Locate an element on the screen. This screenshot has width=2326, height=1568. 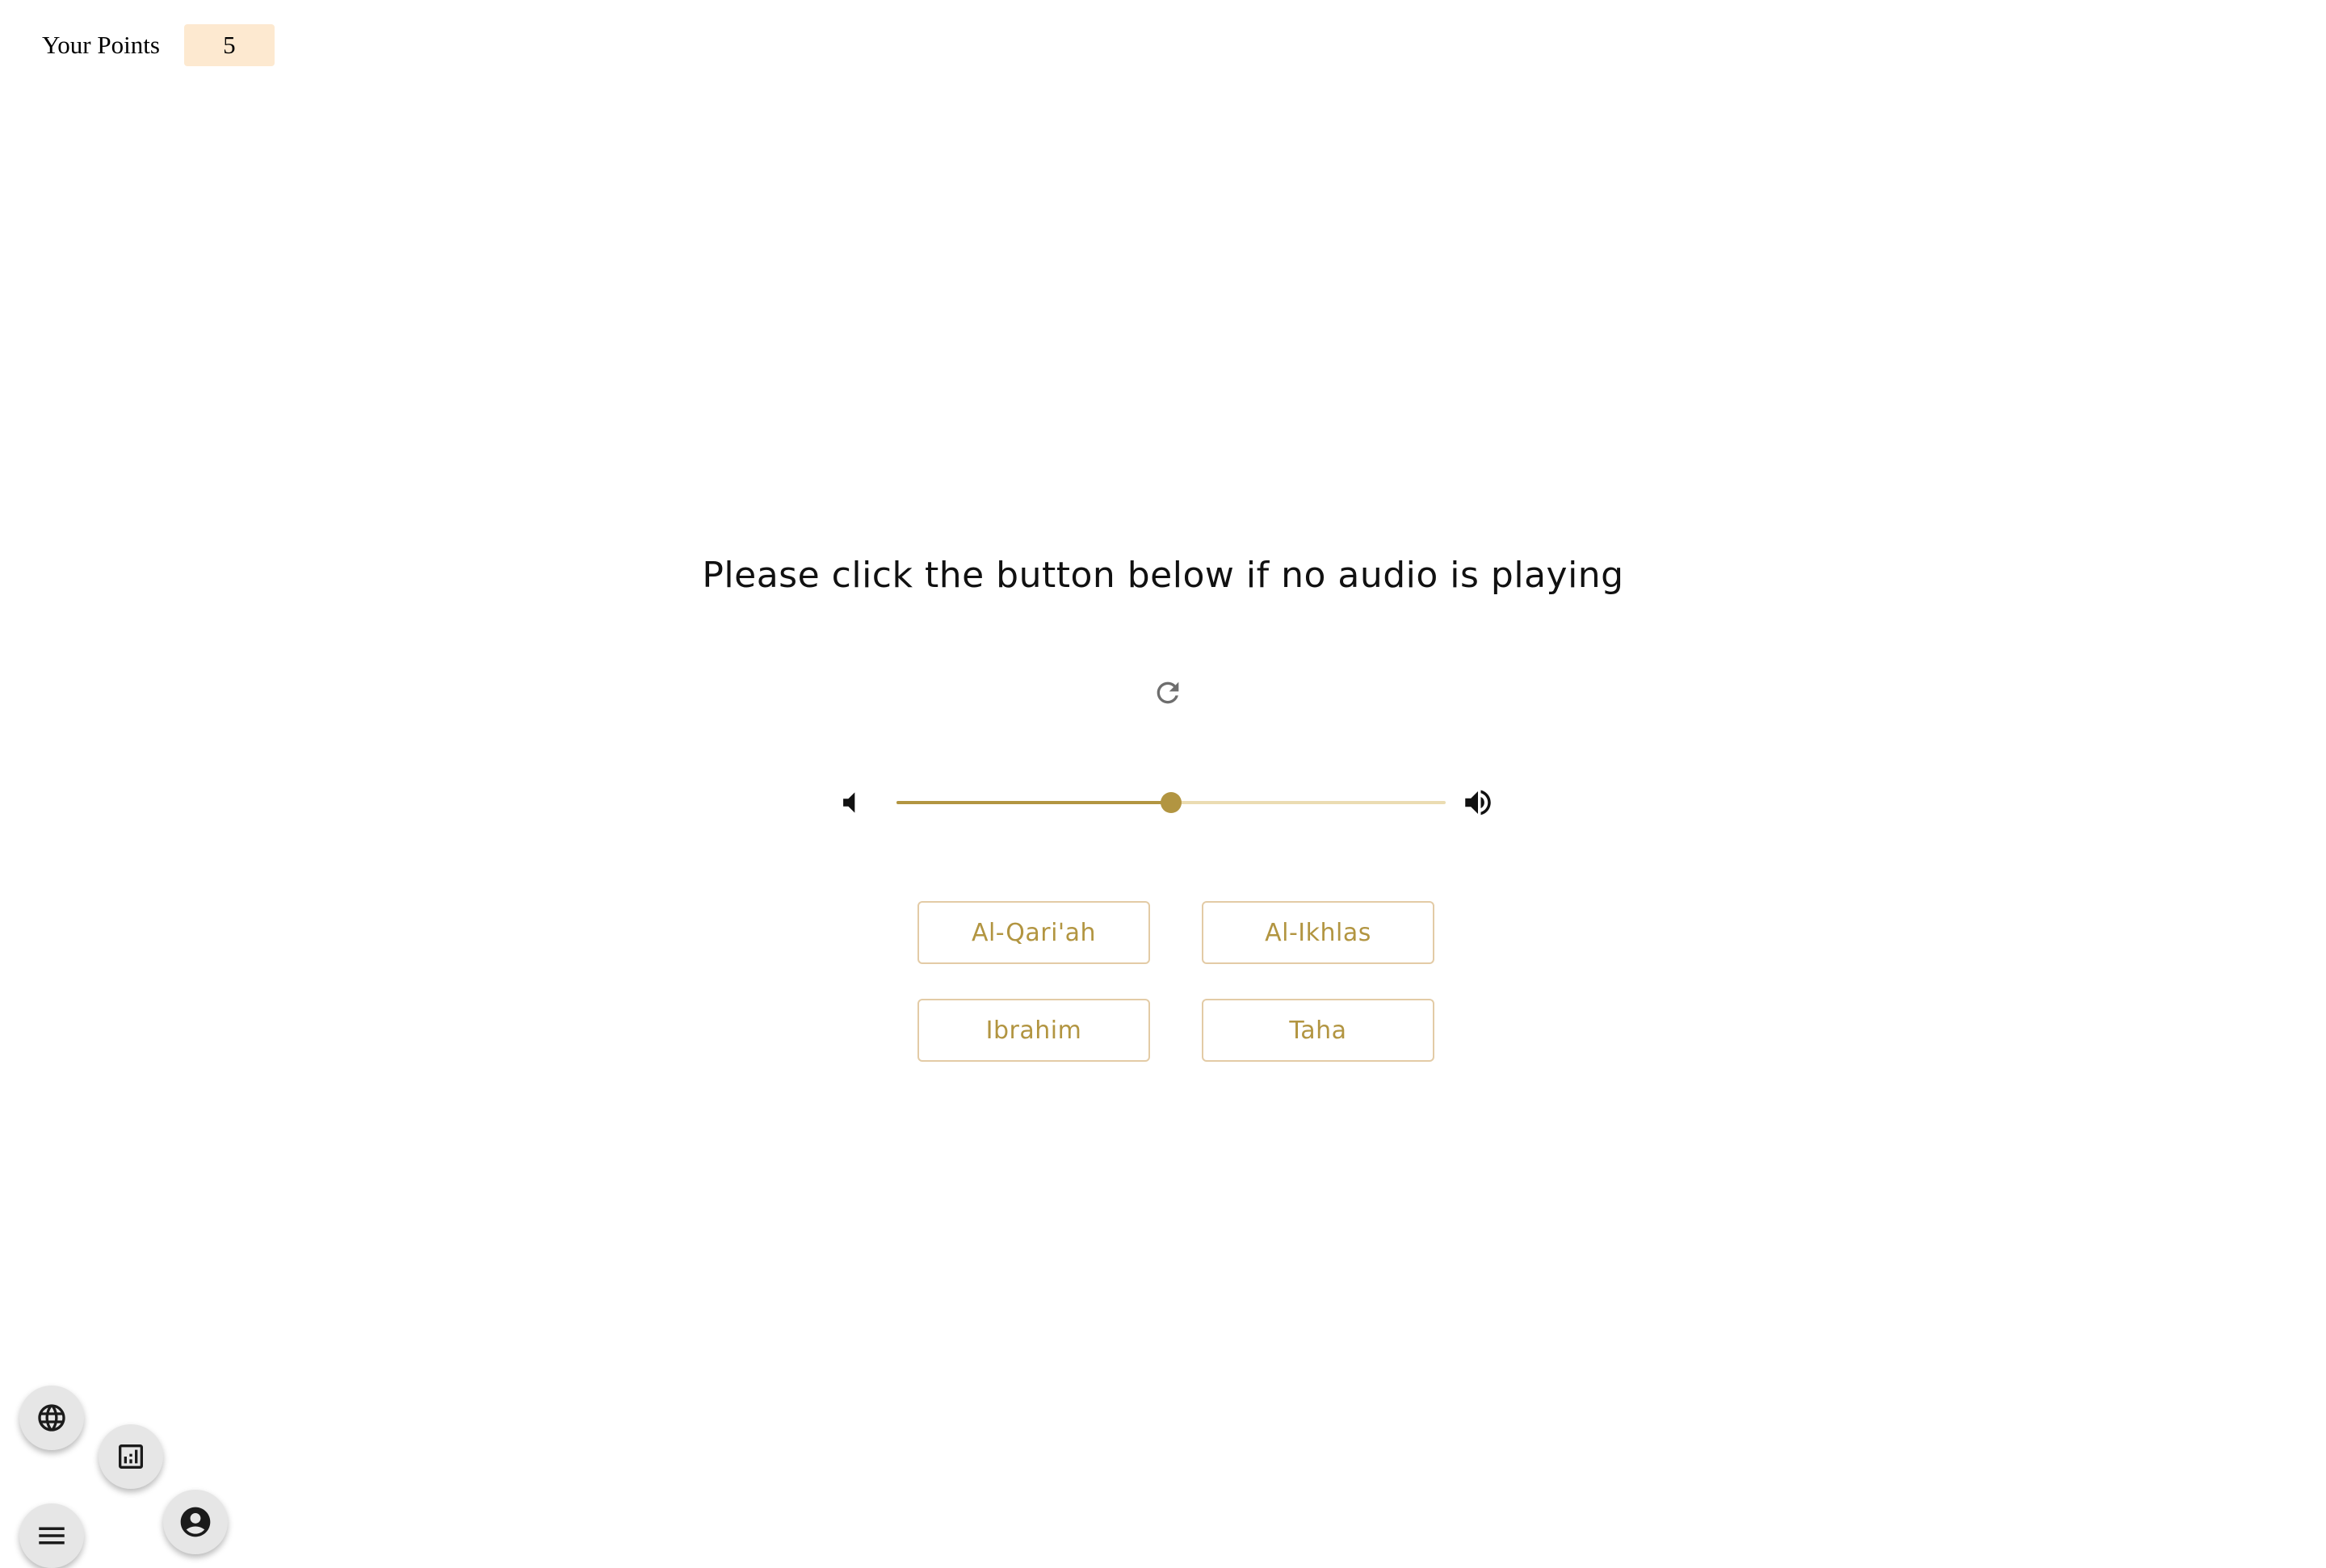
answer-option: Taha is located at coordinates (1318, 1030).